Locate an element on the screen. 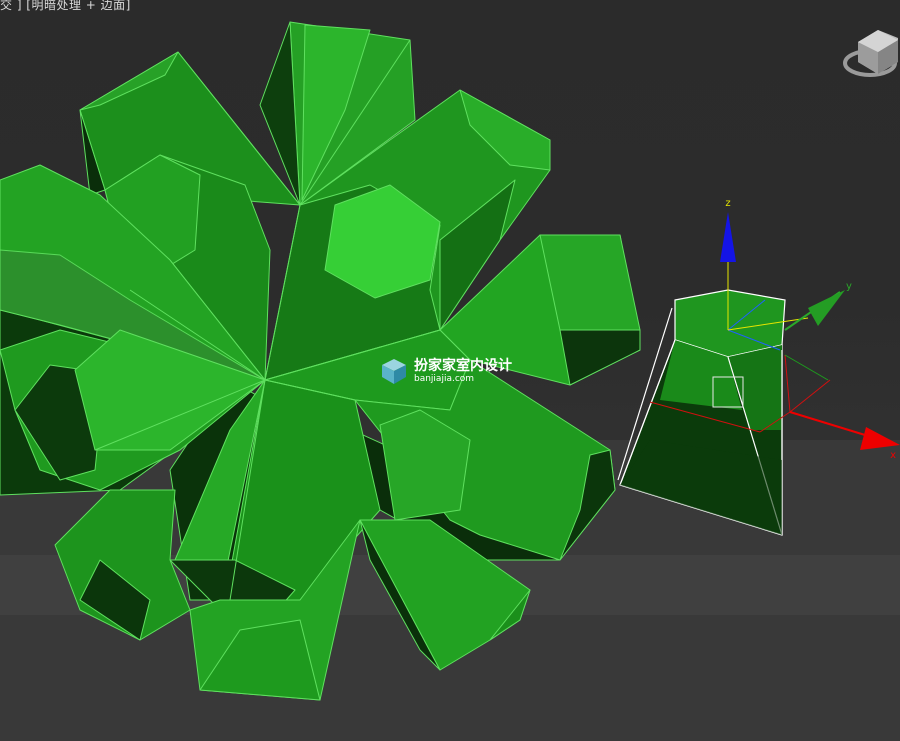 The width and height of the screenshot is (900, 741). z-axis-handle: z is located at coordinates (728, 230).